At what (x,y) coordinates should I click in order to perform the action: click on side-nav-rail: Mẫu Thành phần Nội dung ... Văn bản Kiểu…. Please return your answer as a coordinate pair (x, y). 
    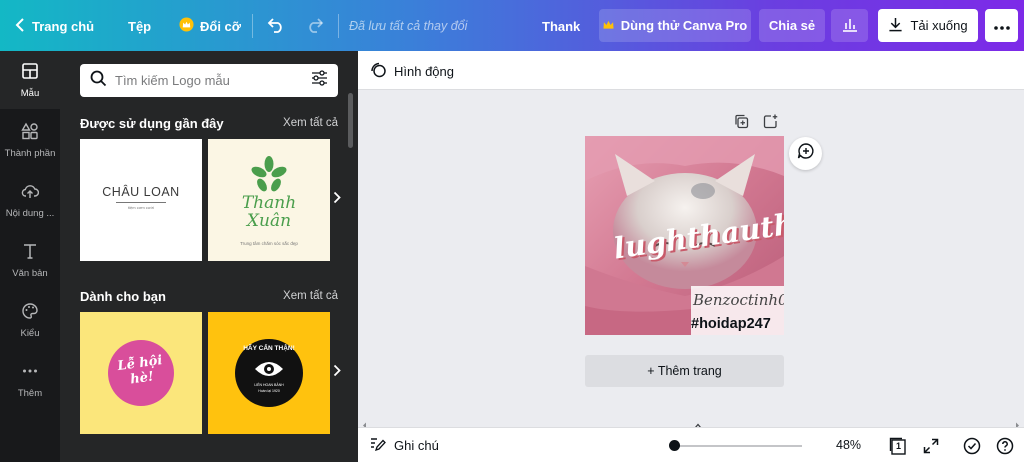
    Looking at the image, I should click on (30, 256).